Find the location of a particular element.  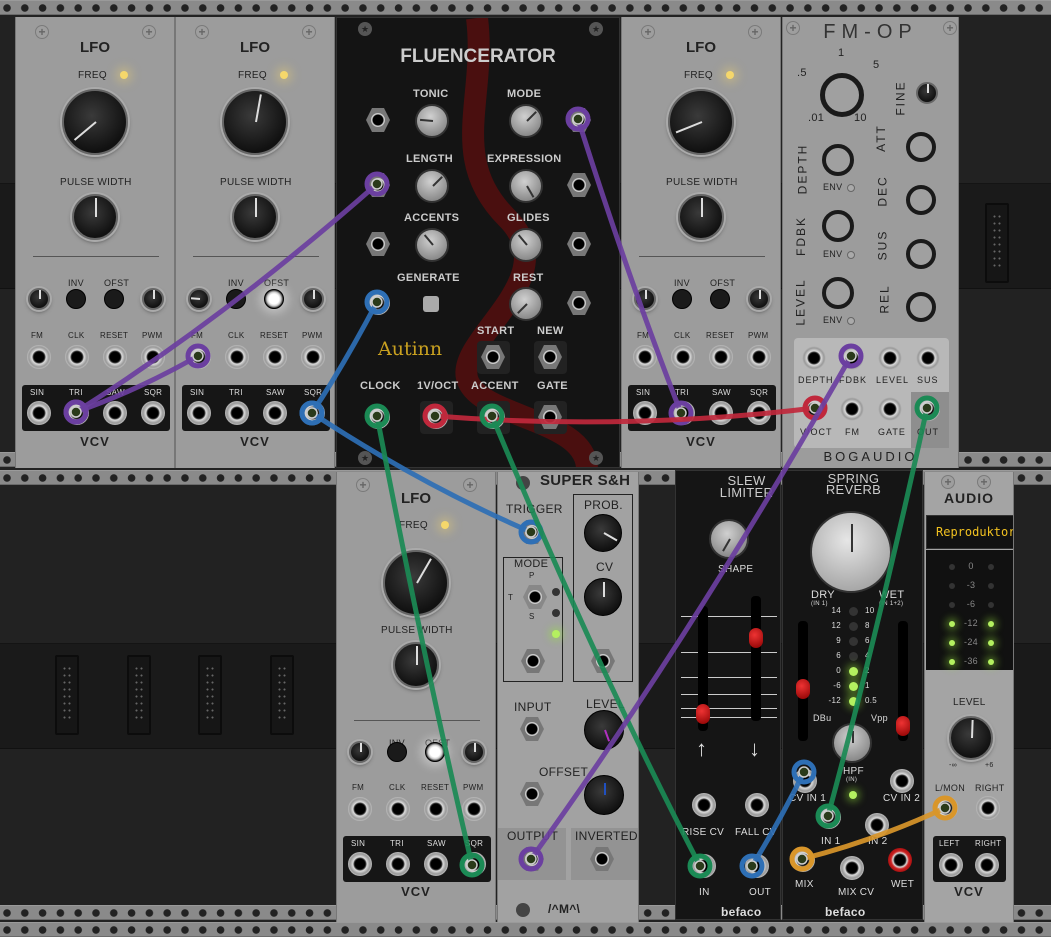

mix-output-jack is located at coordinates (803, 860).